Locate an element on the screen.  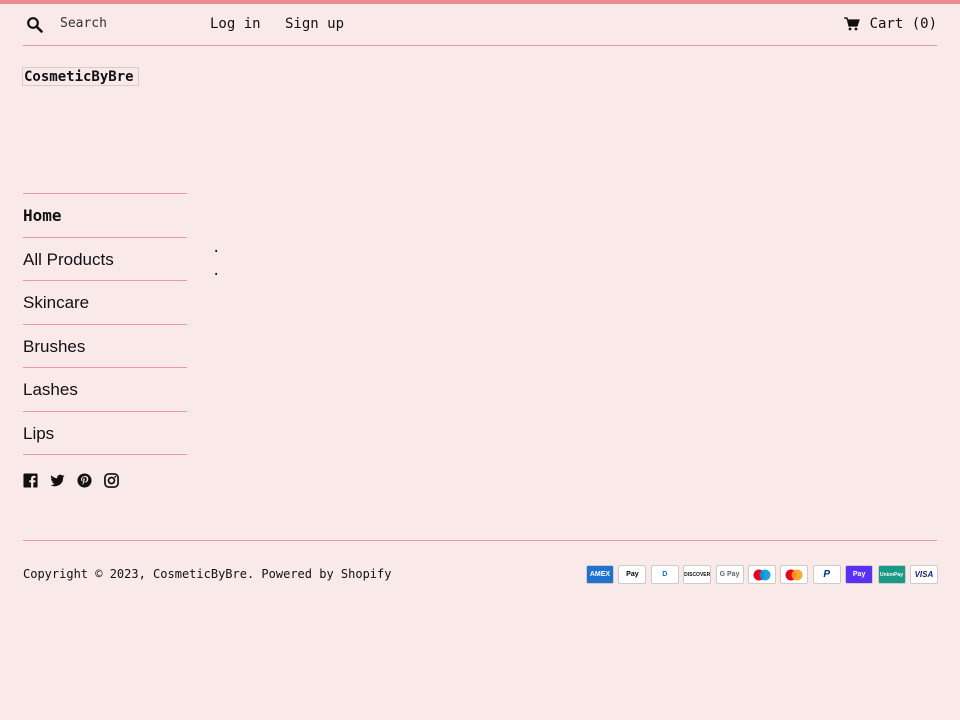
visa-icon-label: VISA is located at coordinates (924, 574).